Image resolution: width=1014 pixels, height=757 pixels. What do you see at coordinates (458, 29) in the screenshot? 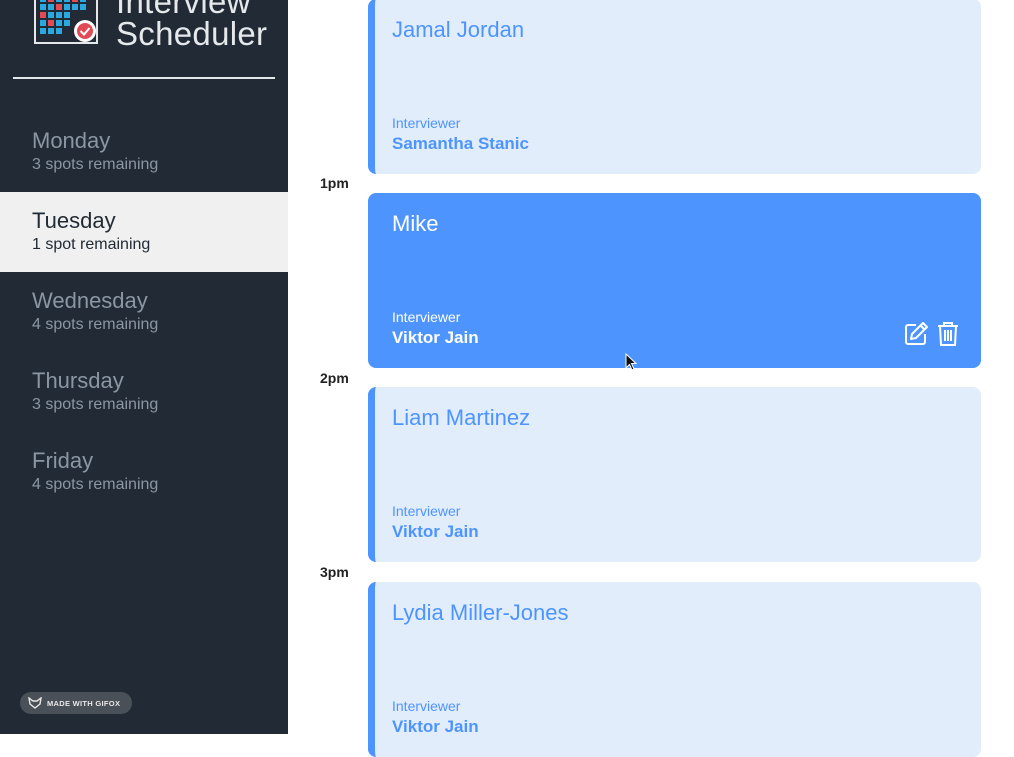
I see `student-name: Jamal Jordan` at bounding box center [458, 29].